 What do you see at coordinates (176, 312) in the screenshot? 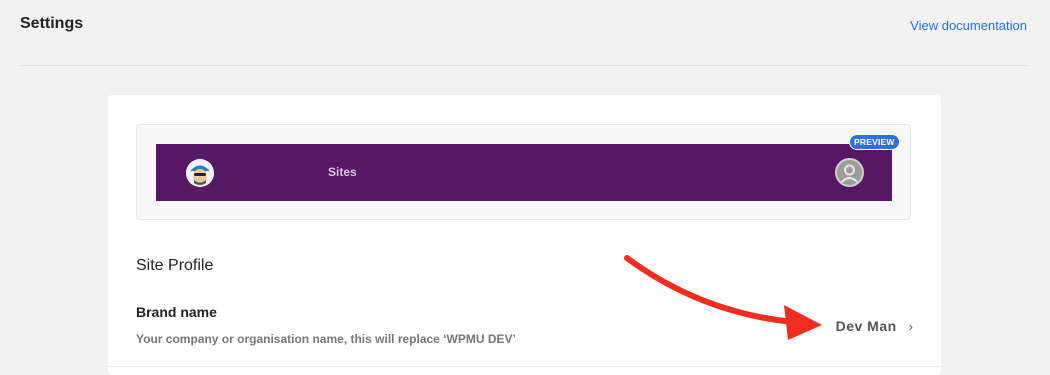
I see `brand-name-label: Brand name` at bounding box center [176, 312].